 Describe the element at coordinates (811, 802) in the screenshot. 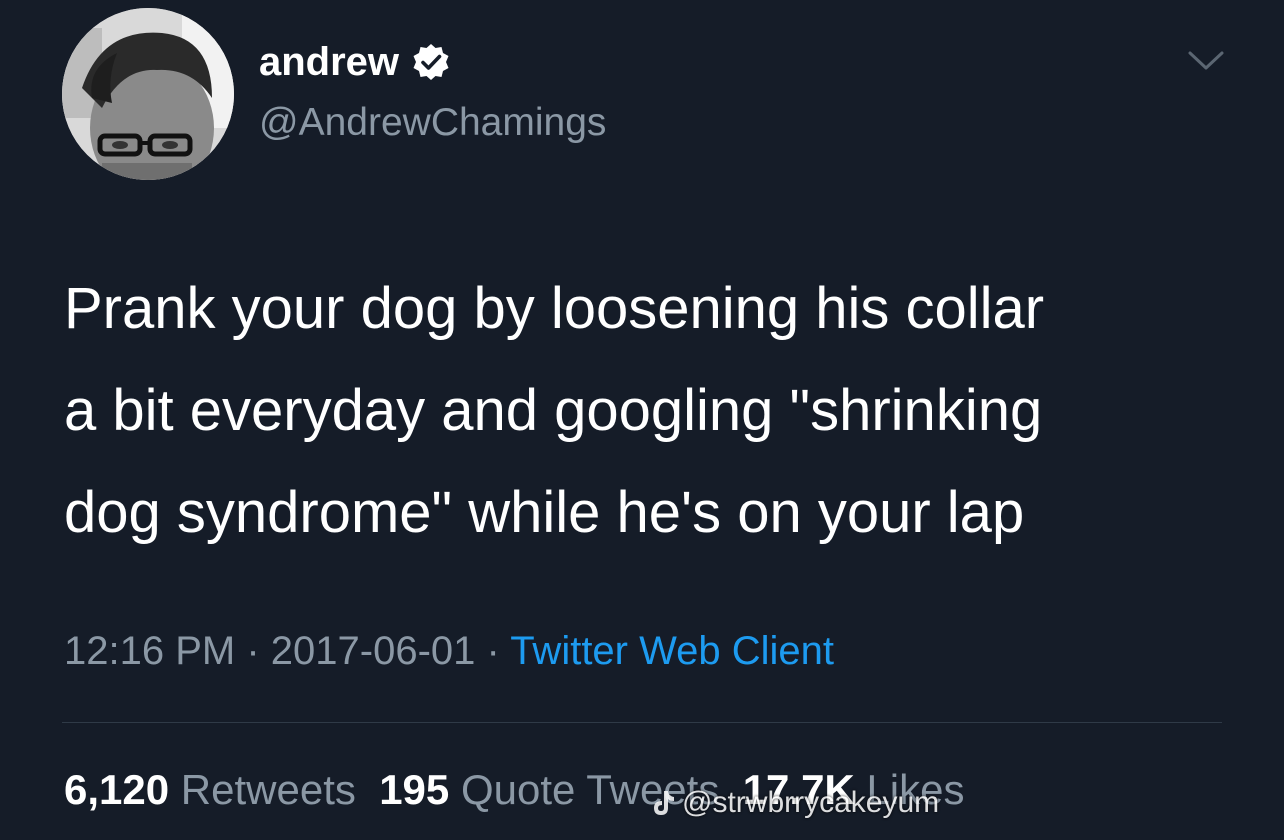

I see `watermark-text: @strwbrrycakeyum` at that location.